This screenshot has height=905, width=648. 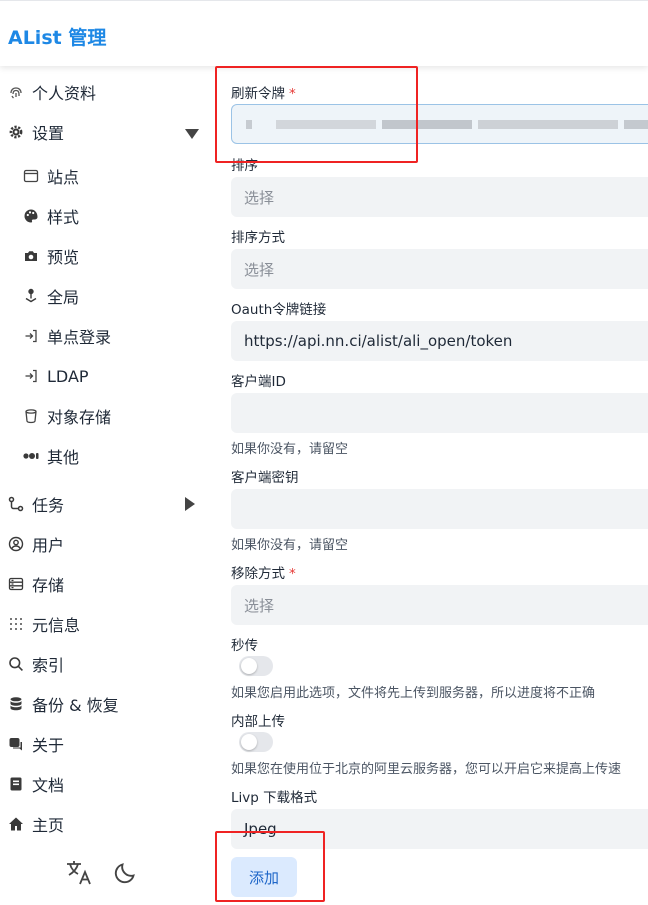 What do you see at coordinates (79, 872) in the screenshot?
I see `translate-icon` at bounding box center [79, 872].